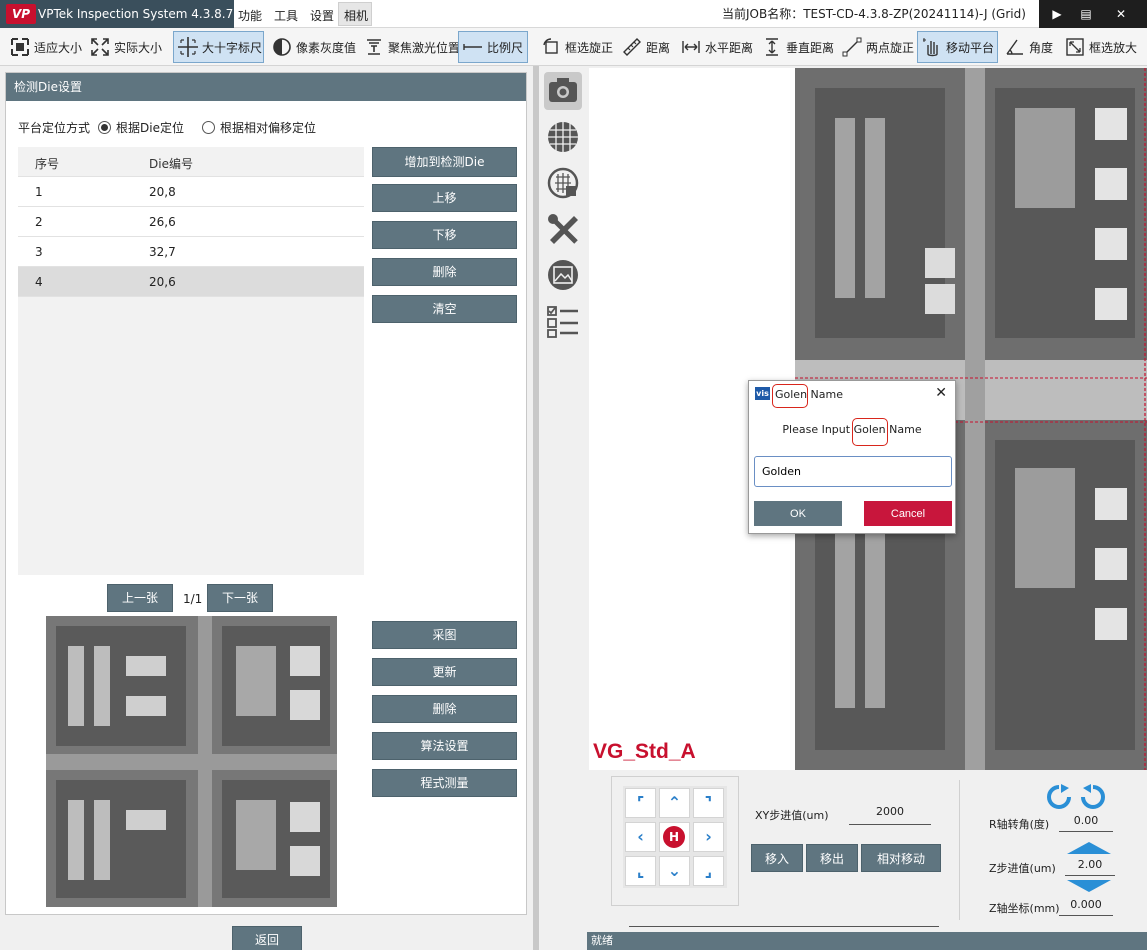 The width and height of the screenshot is (1147, 950). I want to click on two-point-rotate-button: 两点旋正, so click(878, 47).